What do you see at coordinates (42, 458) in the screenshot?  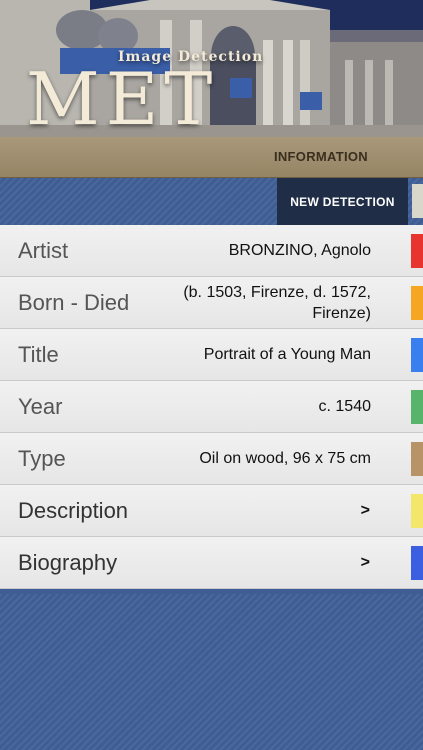 I see `detail-key: Type` at bounding box center [42, 458].